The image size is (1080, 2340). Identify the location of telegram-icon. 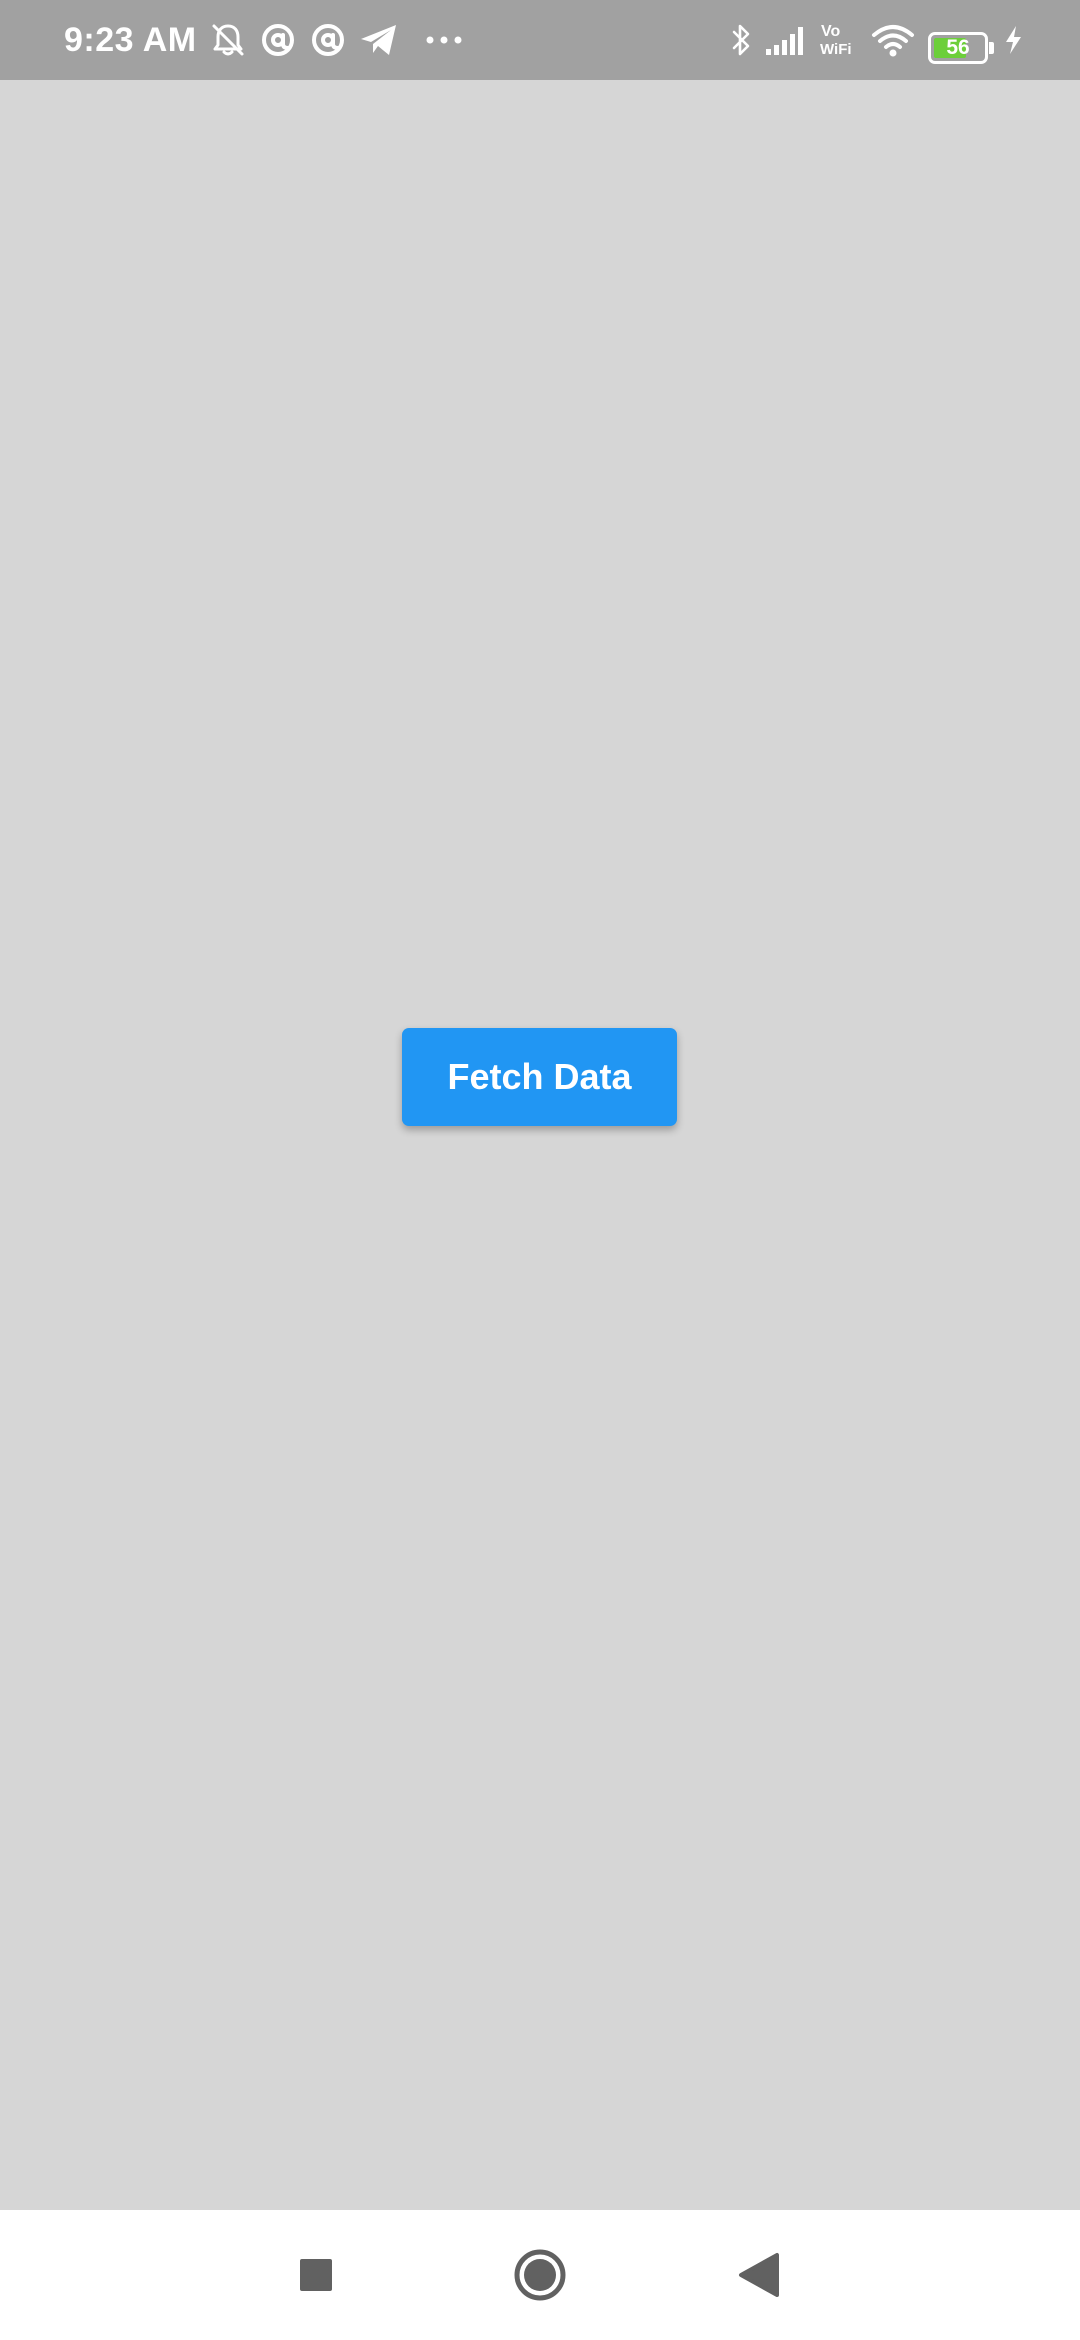
(378, 40).